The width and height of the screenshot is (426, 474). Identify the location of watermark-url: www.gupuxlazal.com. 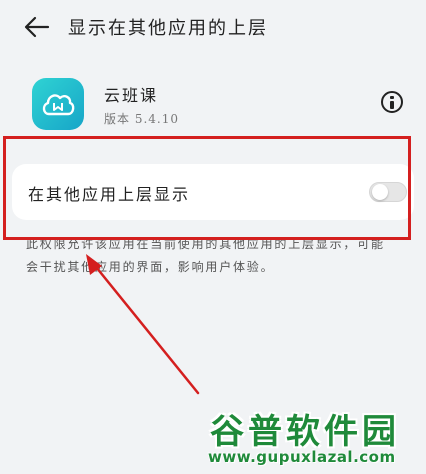
(302, 457).